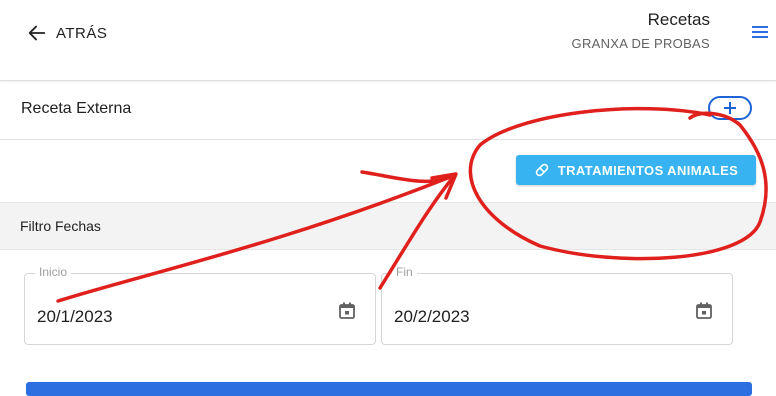  Describe the element at coordinates (557, 305) in the screenshot. I see `end-date-field: Fin 20/2/2023` at that location.